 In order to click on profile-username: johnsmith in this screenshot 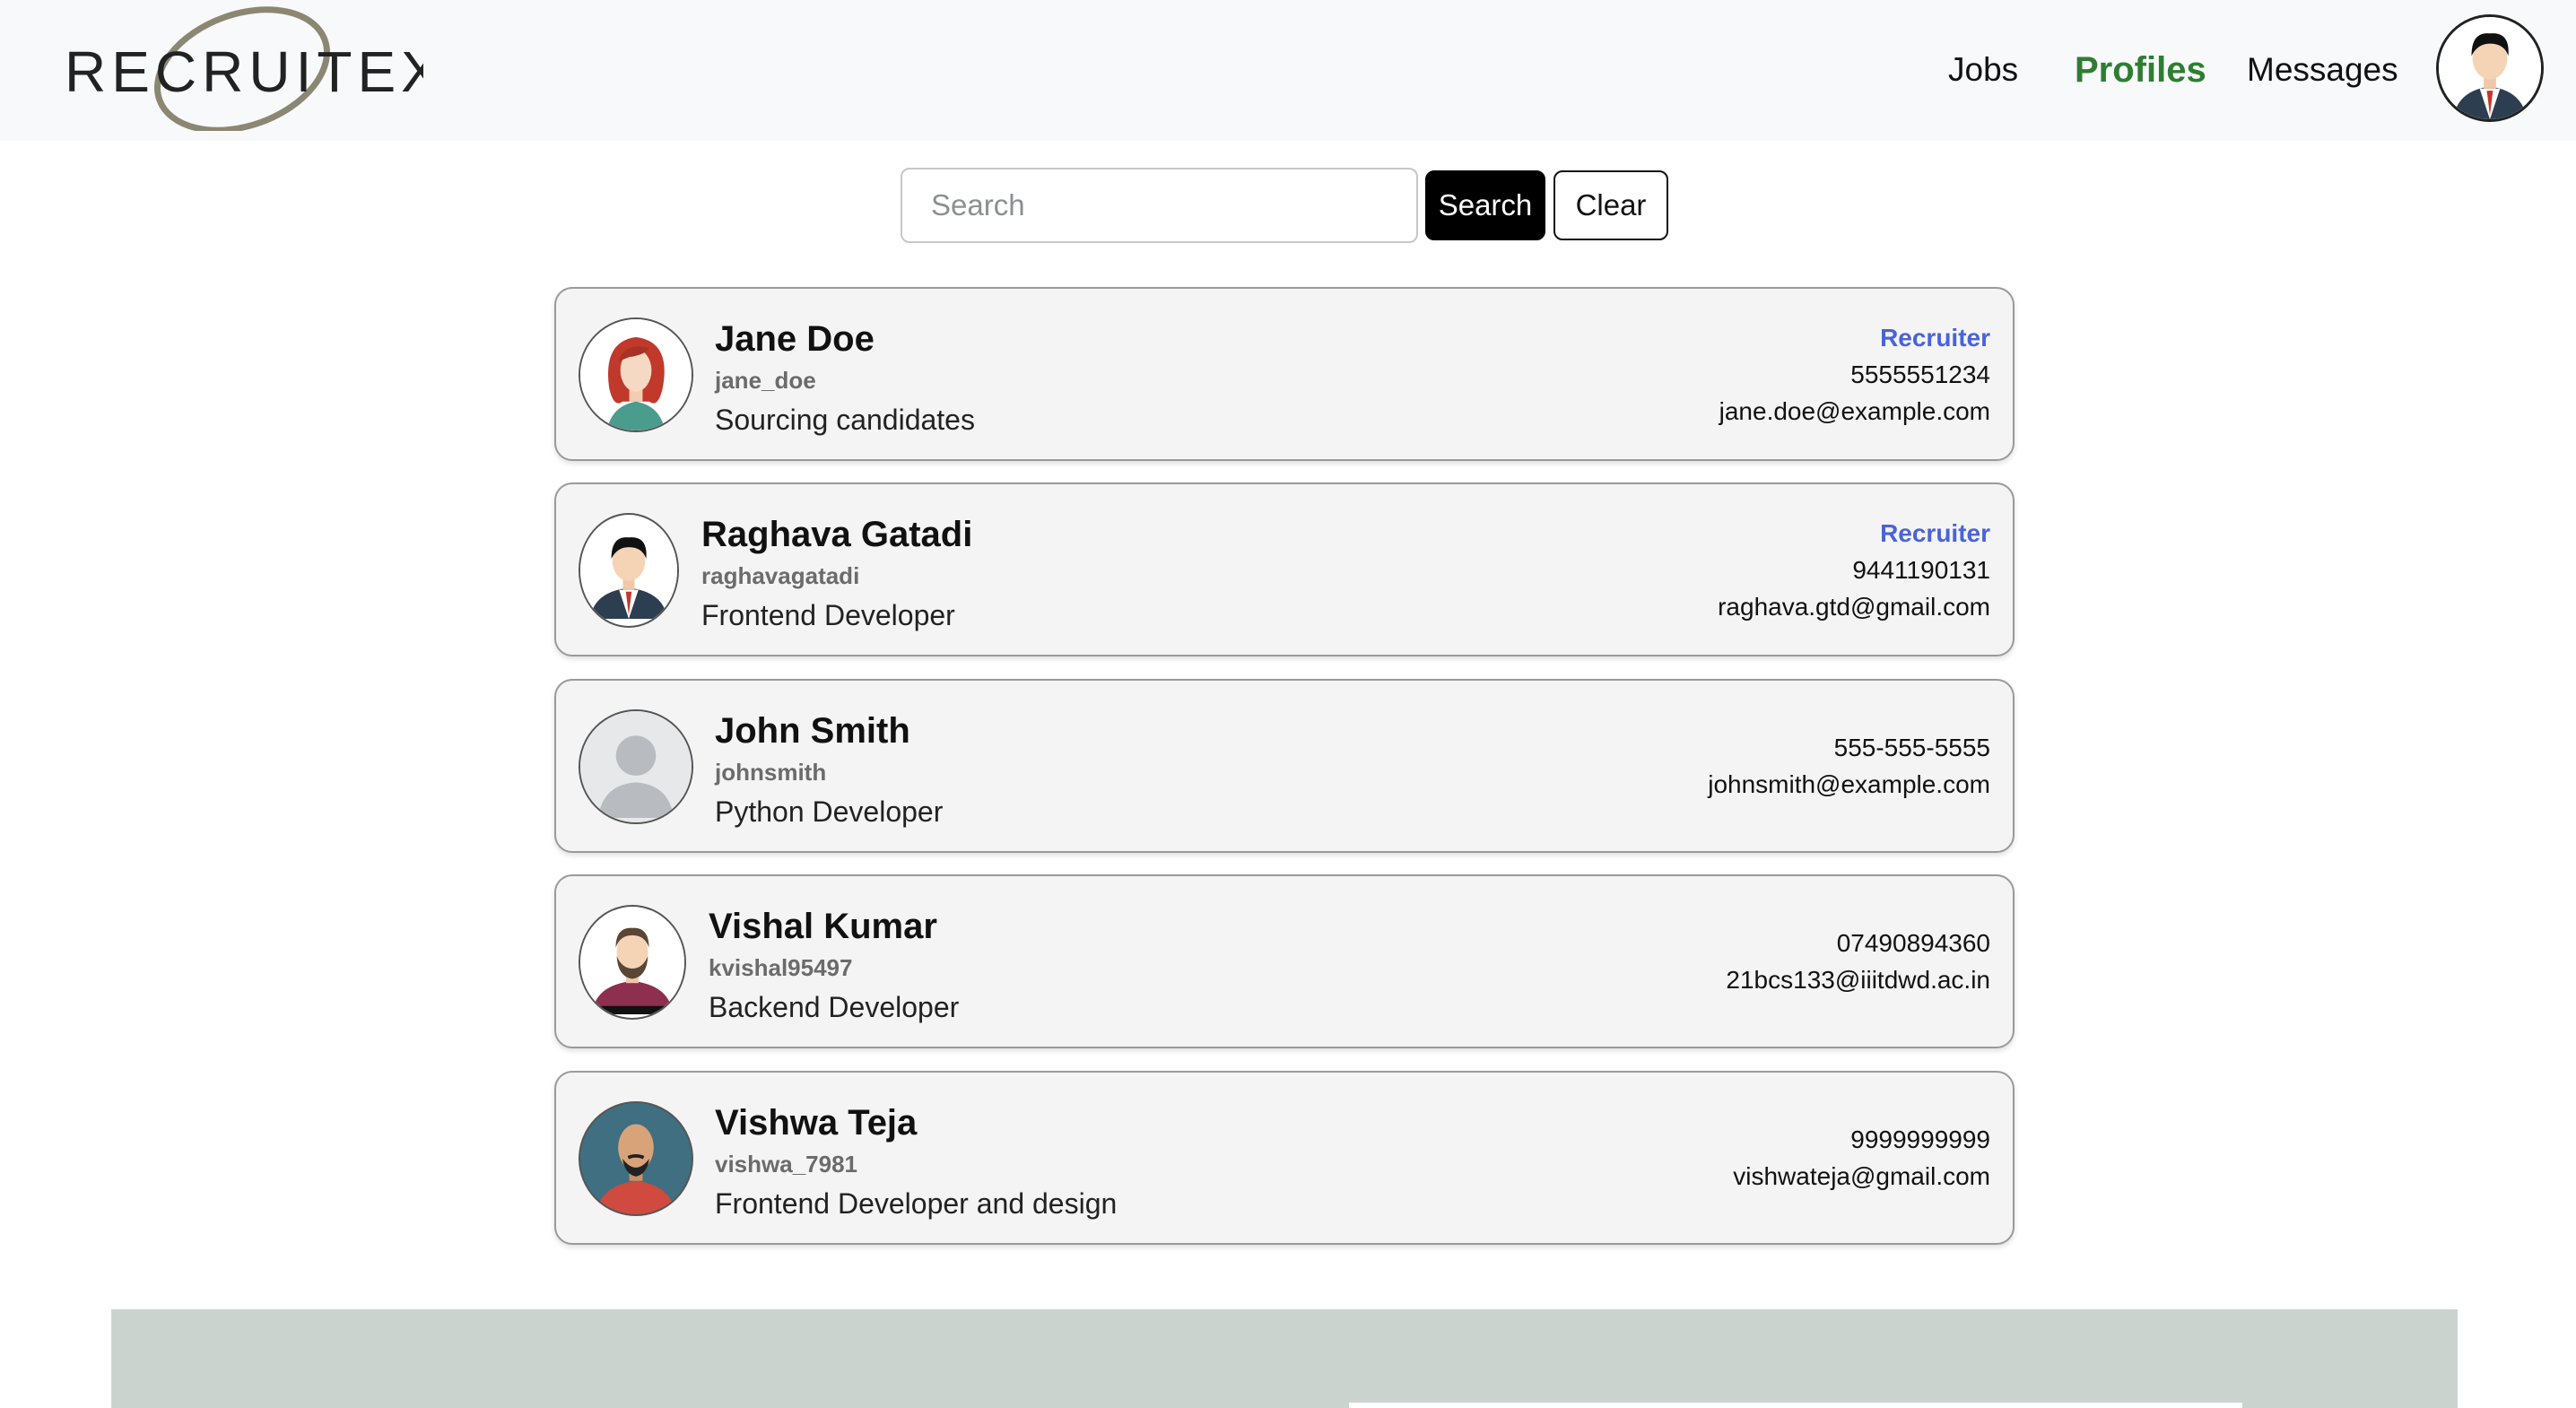, I will do `click(771, 772)`.